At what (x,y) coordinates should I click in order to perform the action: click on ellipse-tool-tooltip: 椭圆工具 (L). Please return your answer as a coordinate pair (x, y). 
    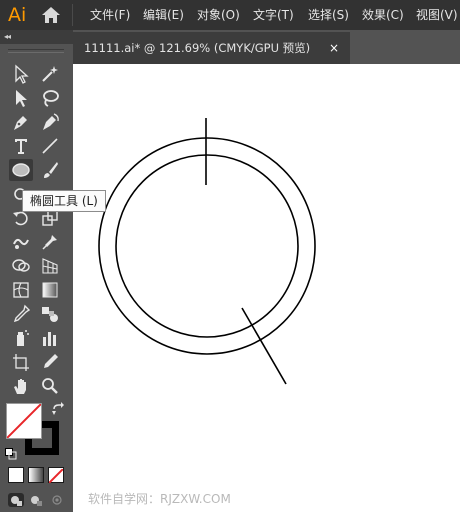
    Looking at the image, I should click on (64, 201).